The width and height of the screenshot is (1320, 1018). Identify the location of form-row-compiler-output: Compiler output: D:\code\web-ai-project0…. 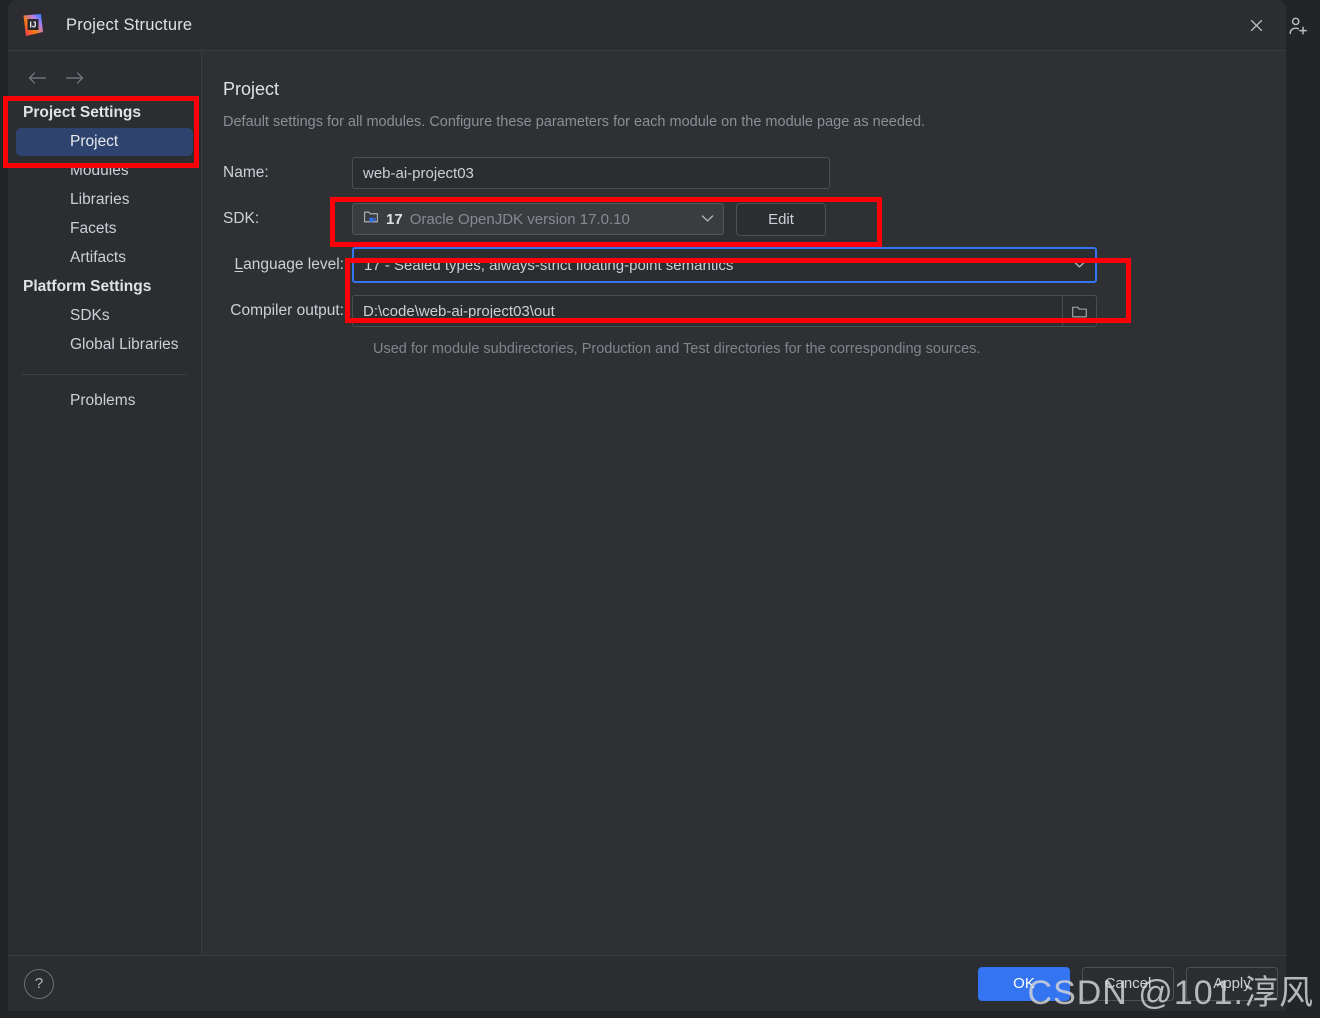
(744, 311).